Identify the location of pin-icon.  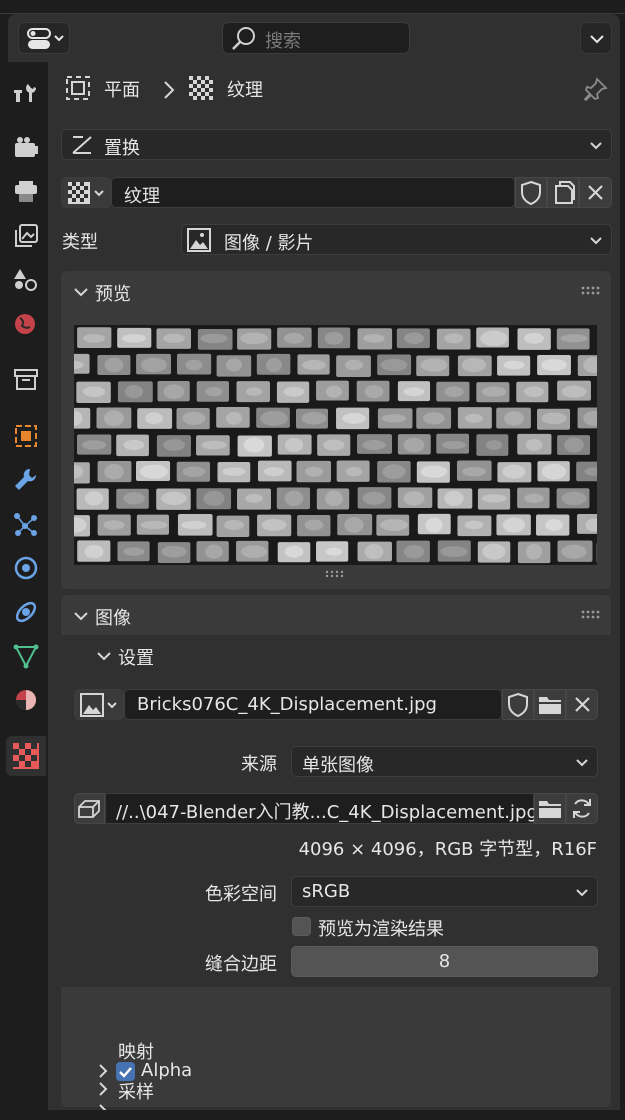
(596, 89).